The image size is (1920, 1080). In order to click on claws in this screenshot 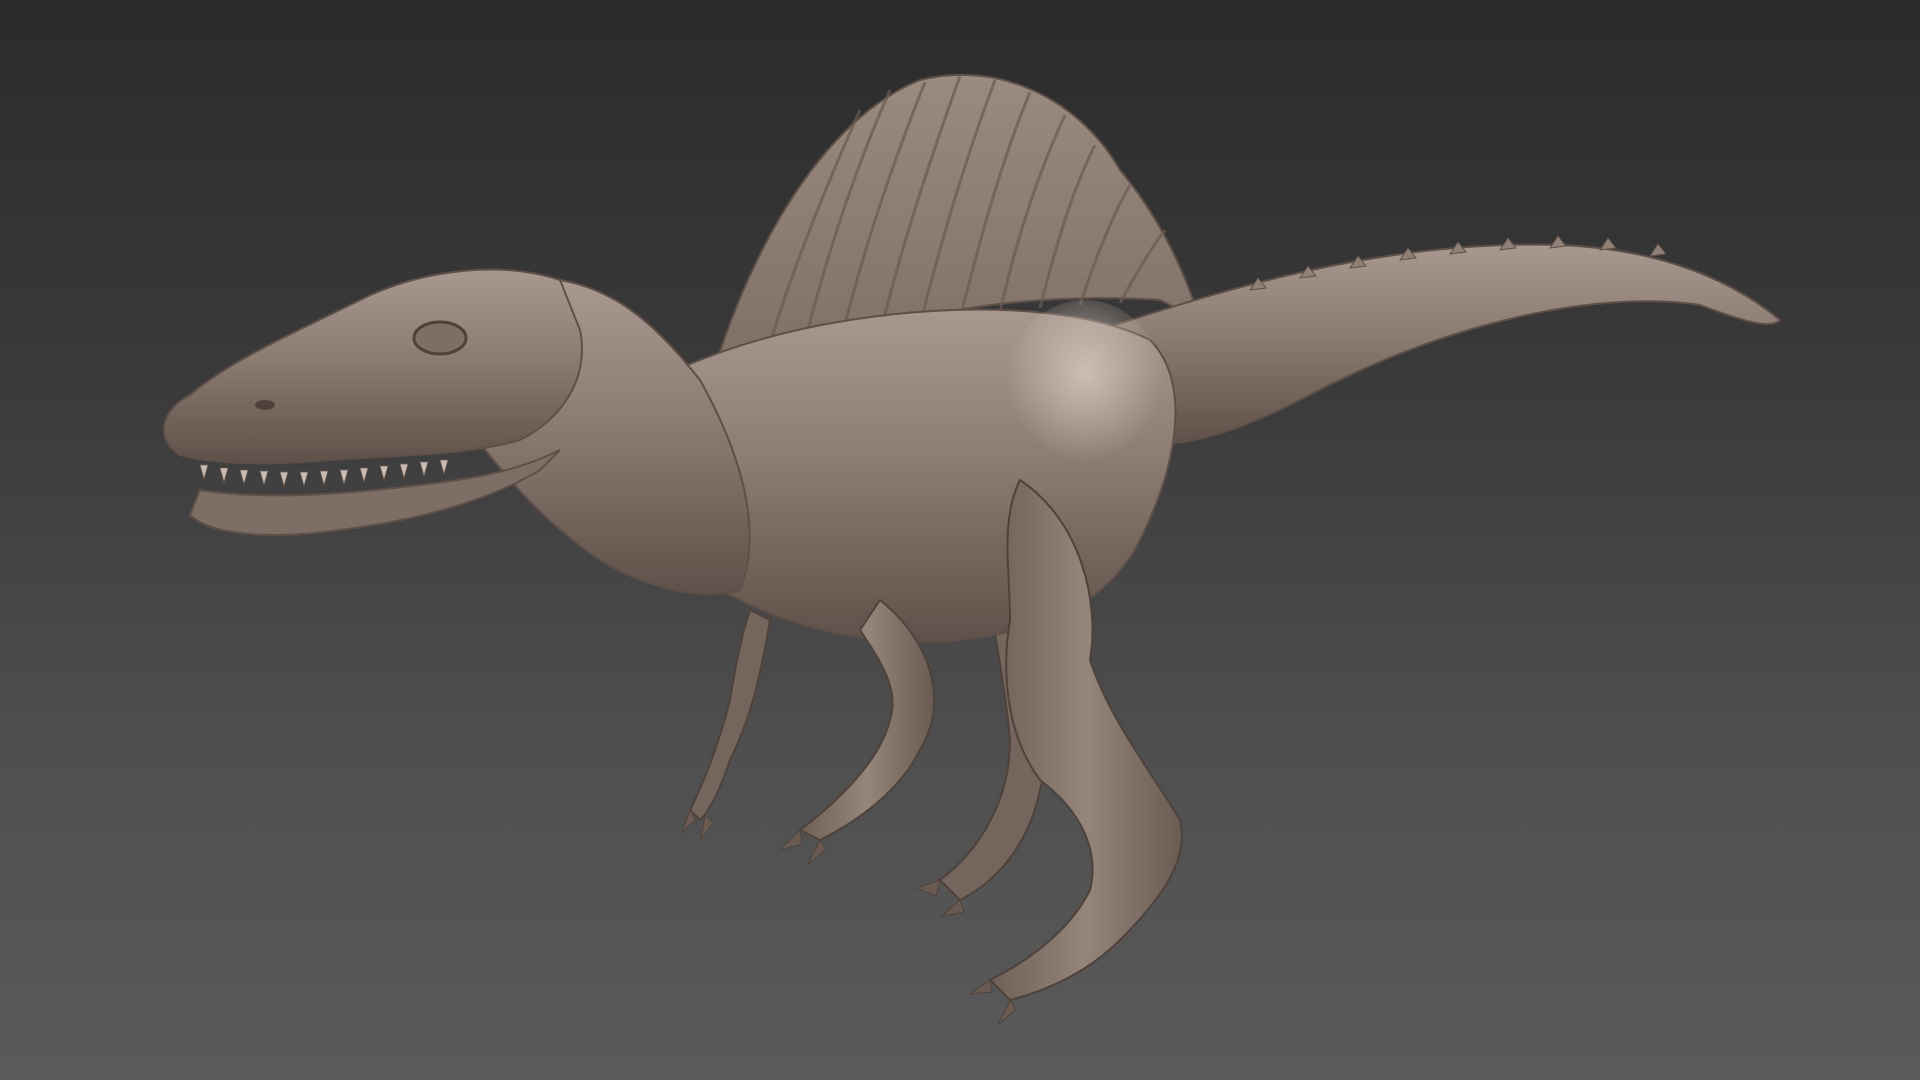, I will do `click(848, 916)`.